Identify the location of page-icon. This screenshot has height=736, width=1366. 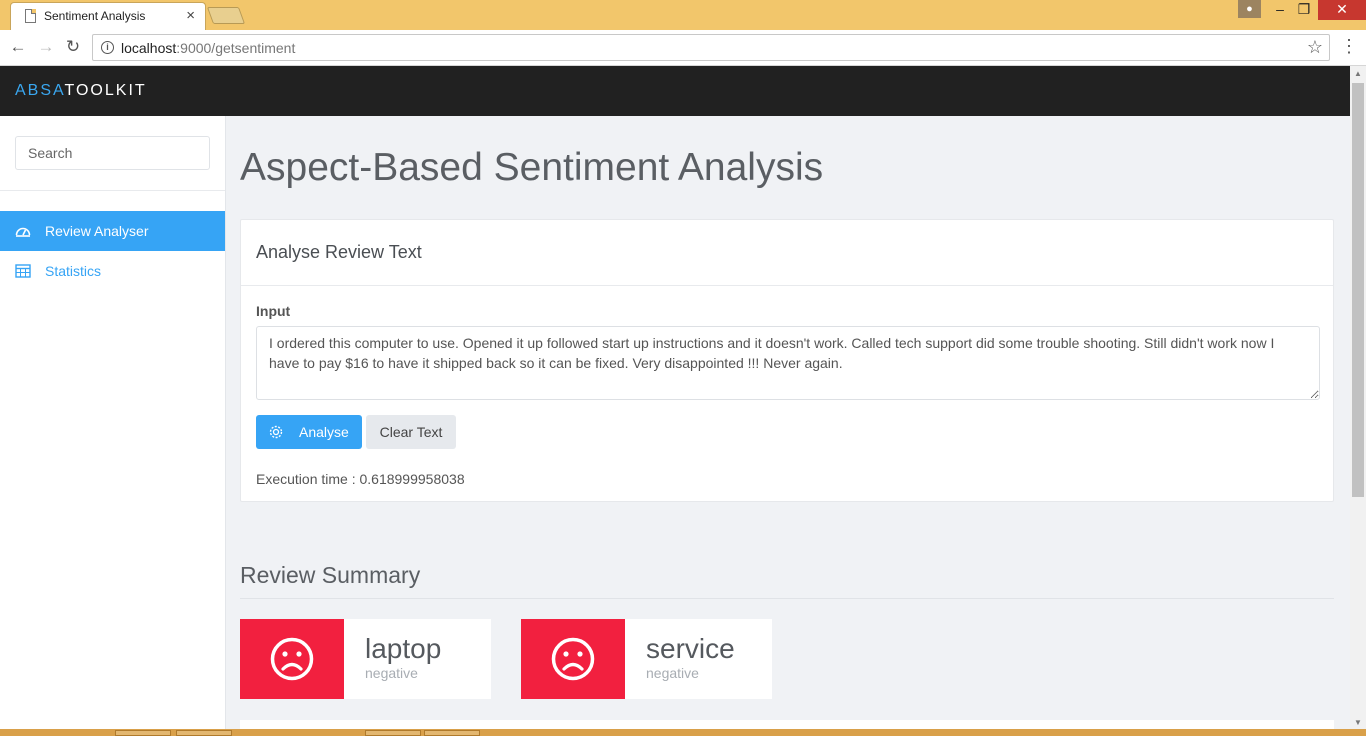
(30, 16).